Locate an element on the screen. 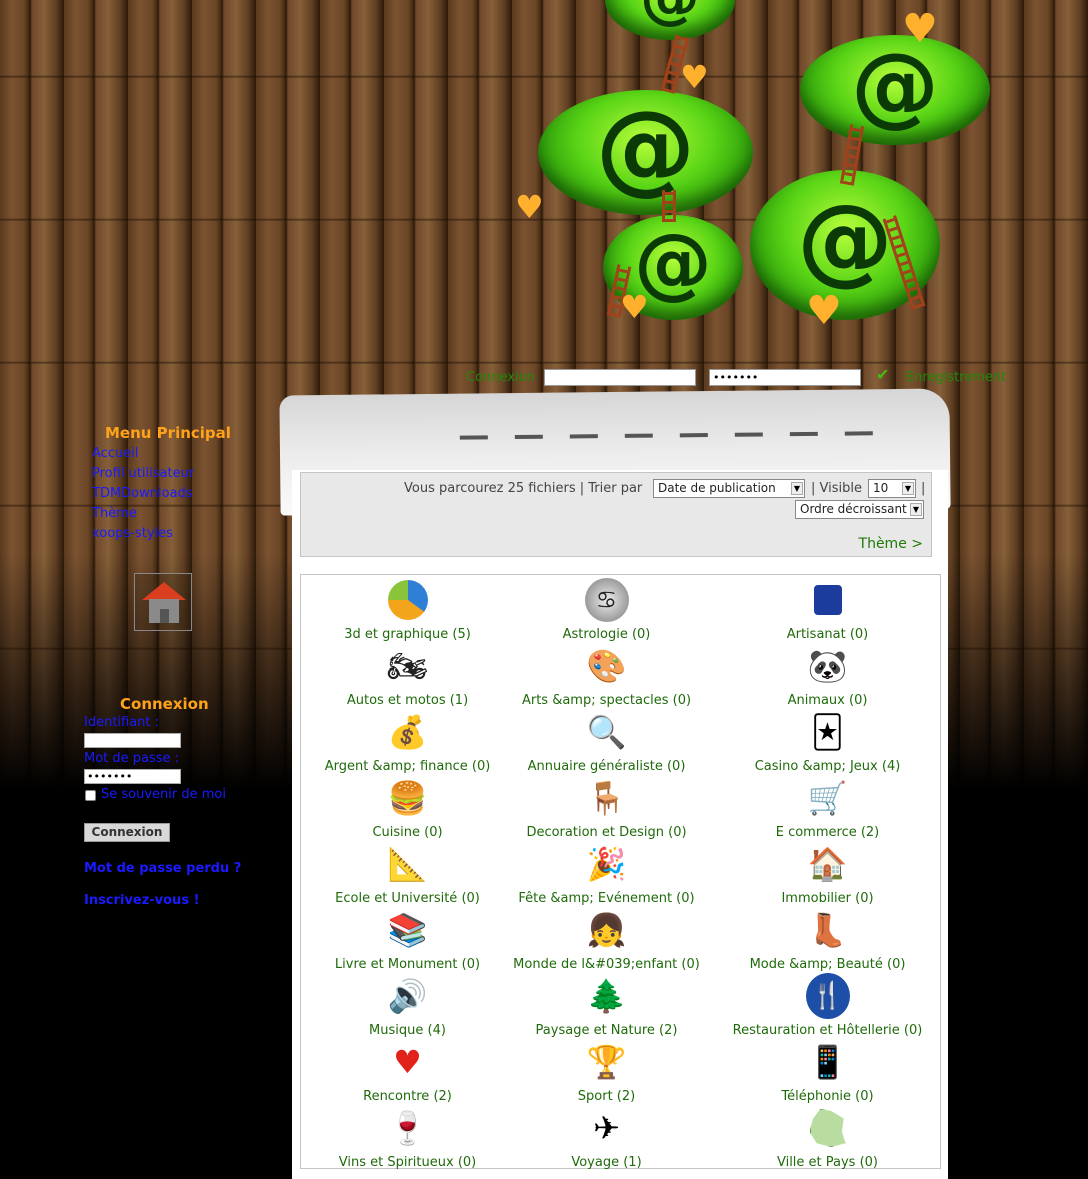  category-item: Artisanat (0) is located at coordinates (827, 610).